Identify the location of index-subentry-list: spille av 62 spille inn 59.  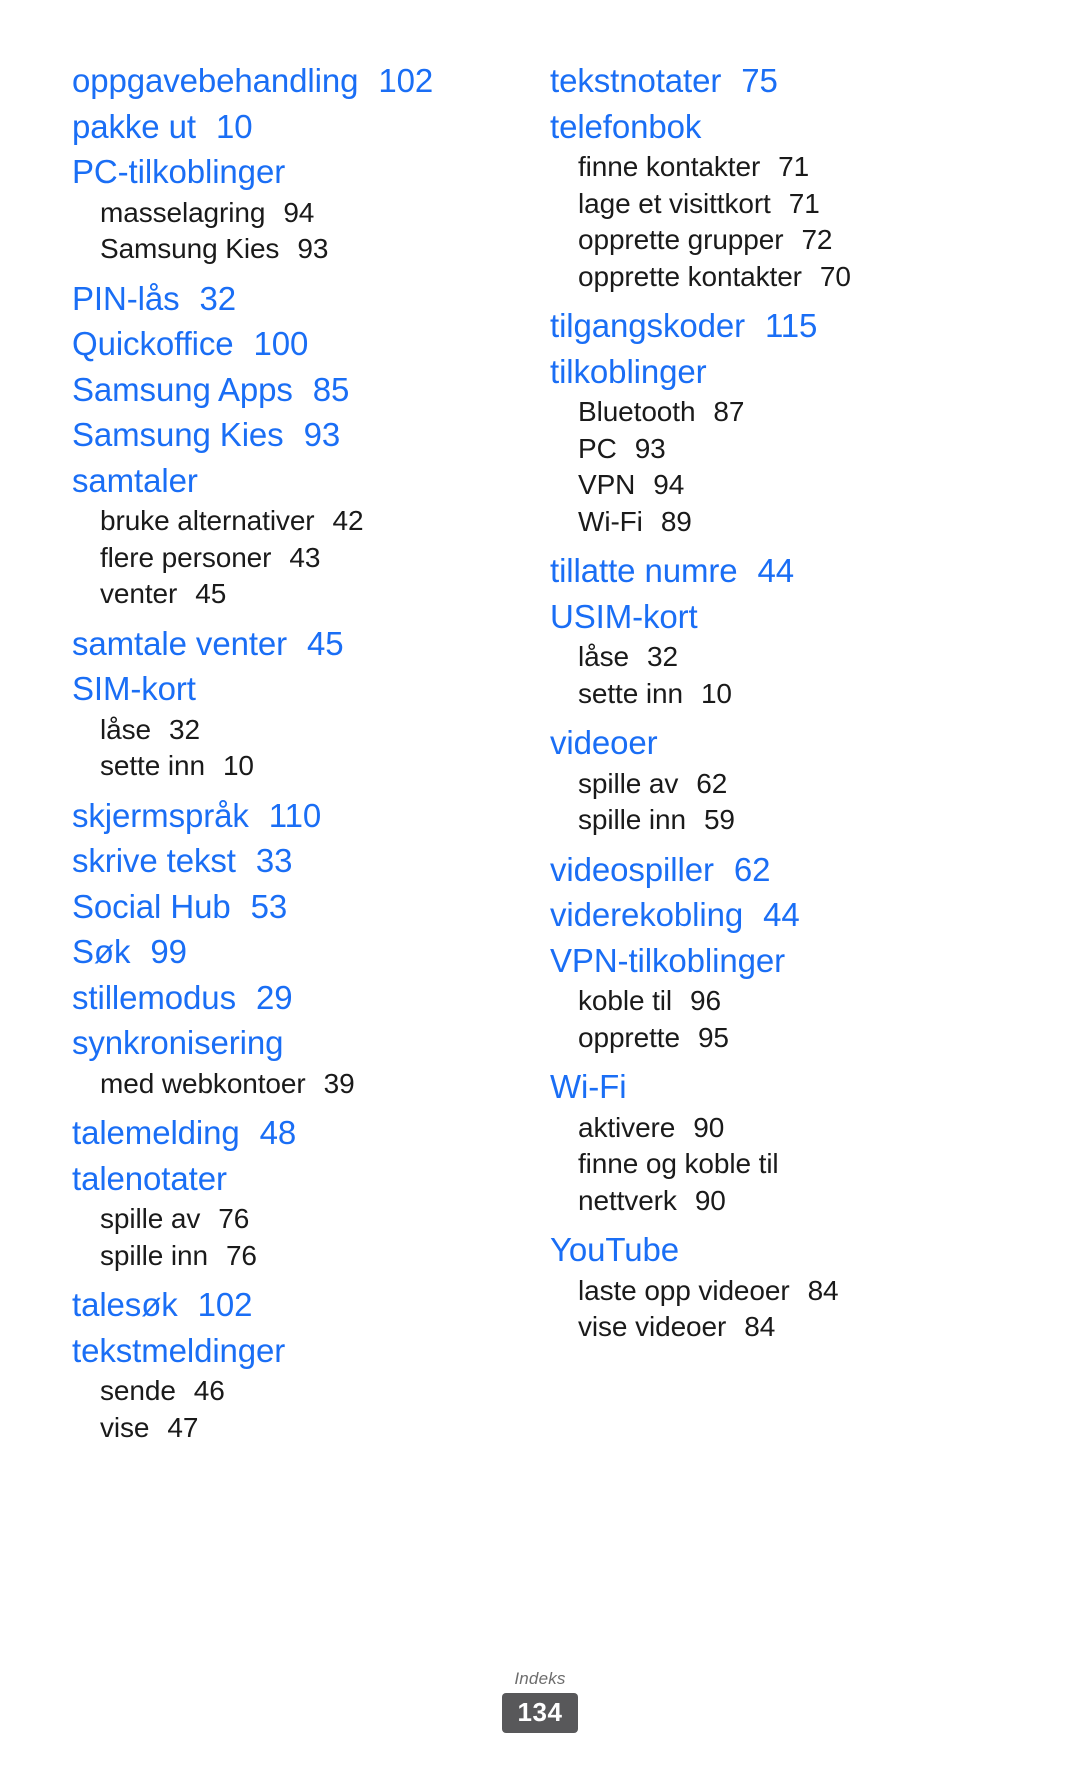
(760, 802).